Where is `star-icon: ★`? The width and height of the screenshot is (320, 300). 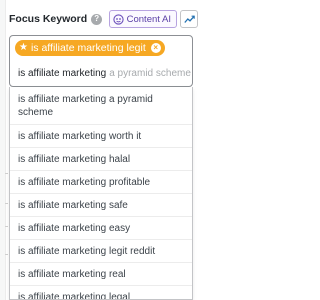 star-icon: ★ is located at coordinates (23, 47).